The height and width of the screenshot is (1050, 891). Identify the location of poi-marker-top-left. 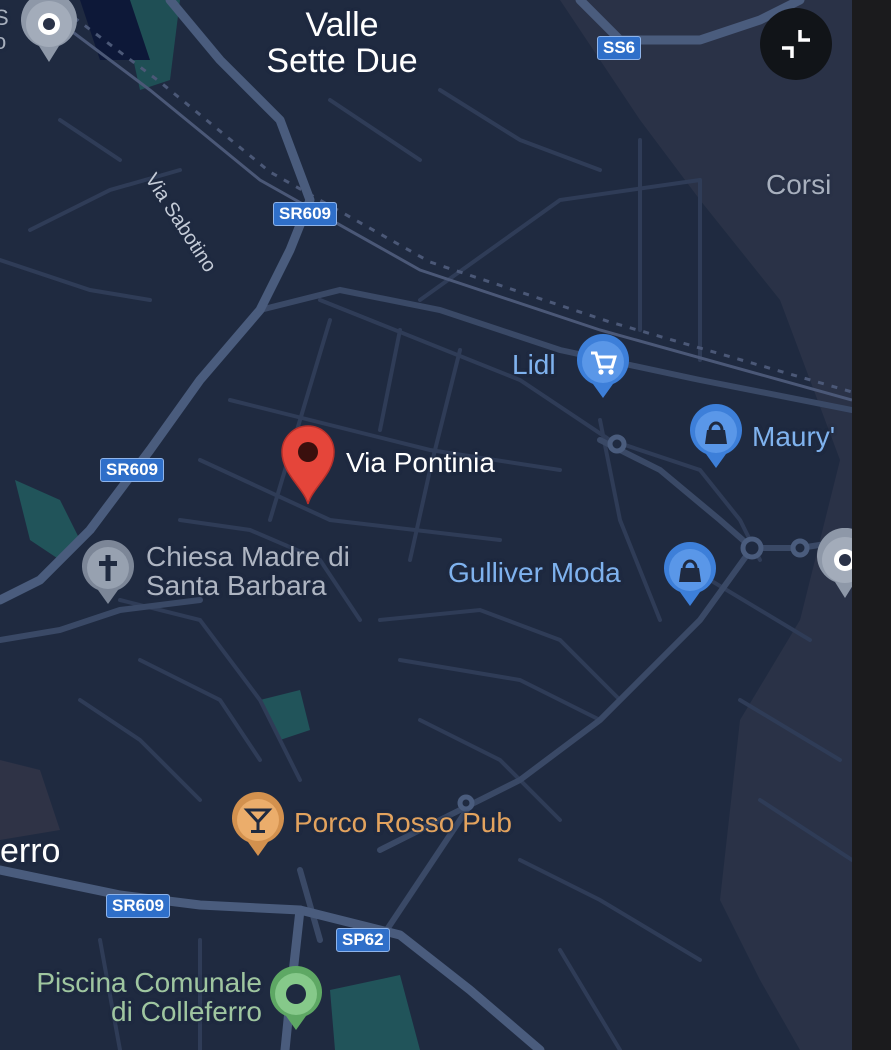
(49, 33).